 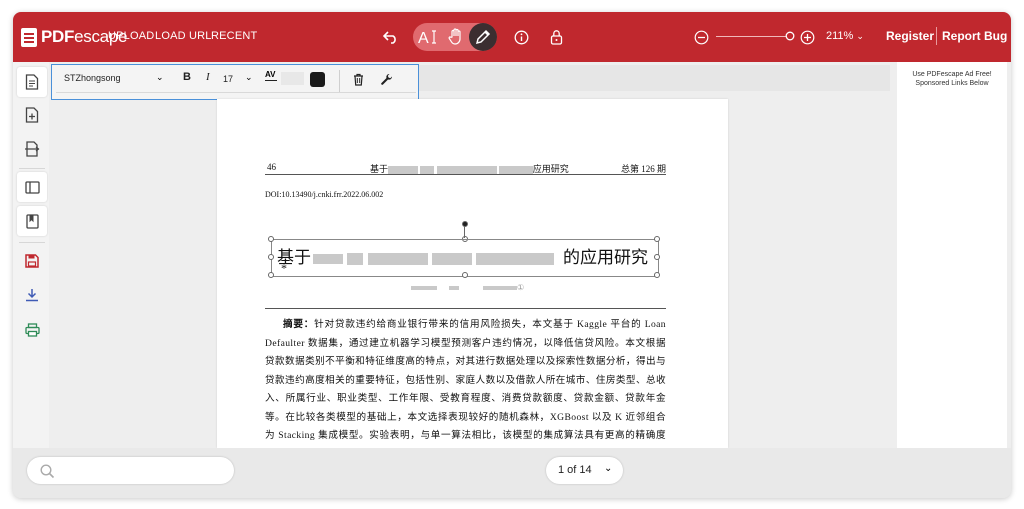 I want to click on download-icon, so click(x=32, y=295).